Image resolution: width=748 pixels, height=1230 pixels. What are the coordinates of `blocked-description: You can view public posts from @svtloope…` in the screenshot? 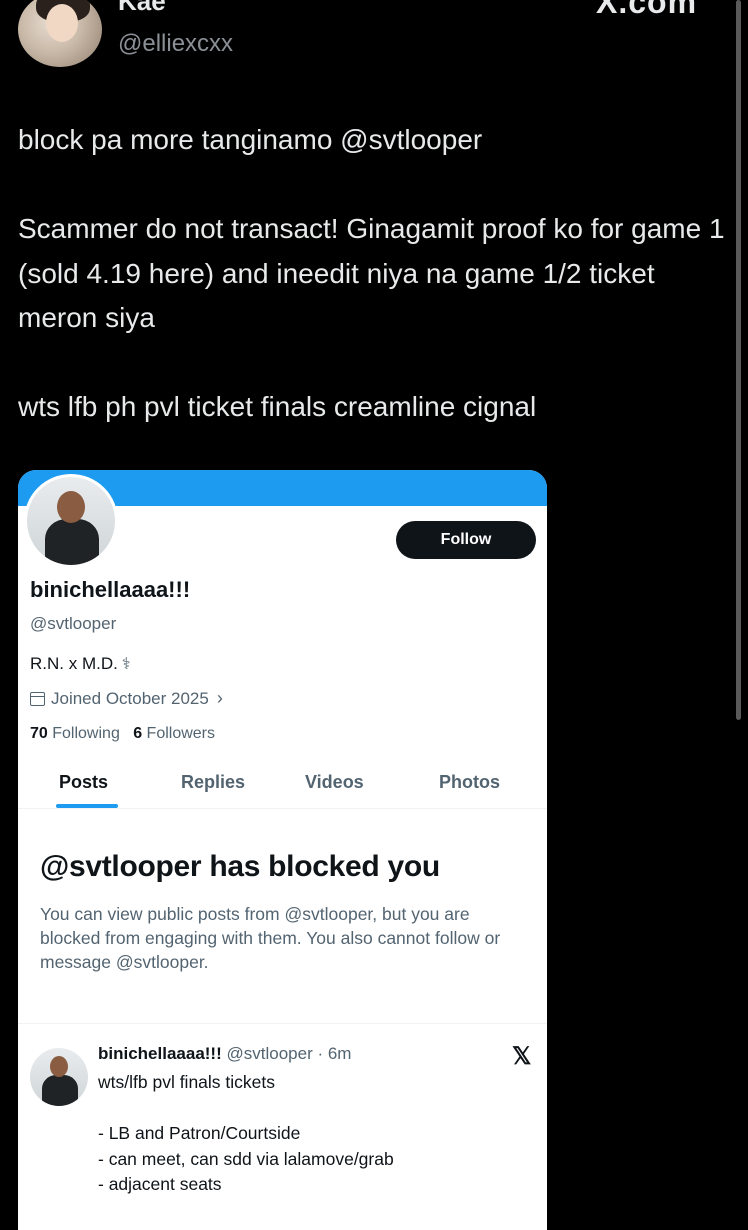 It's located at (270, 938).